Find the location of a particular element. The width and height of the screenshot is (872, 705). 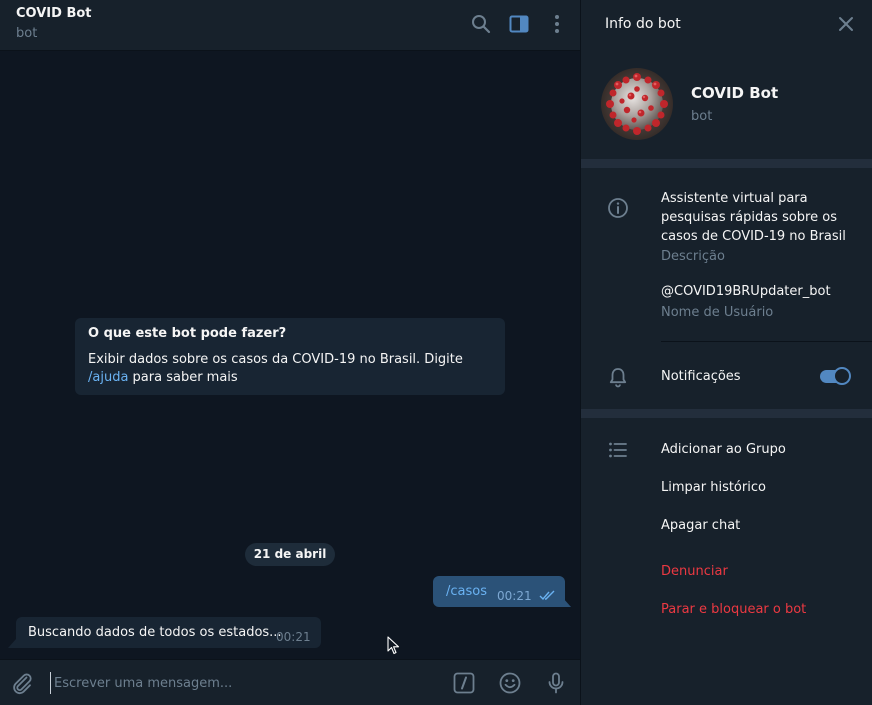

attach-icon is located at coordinates (22, 683).